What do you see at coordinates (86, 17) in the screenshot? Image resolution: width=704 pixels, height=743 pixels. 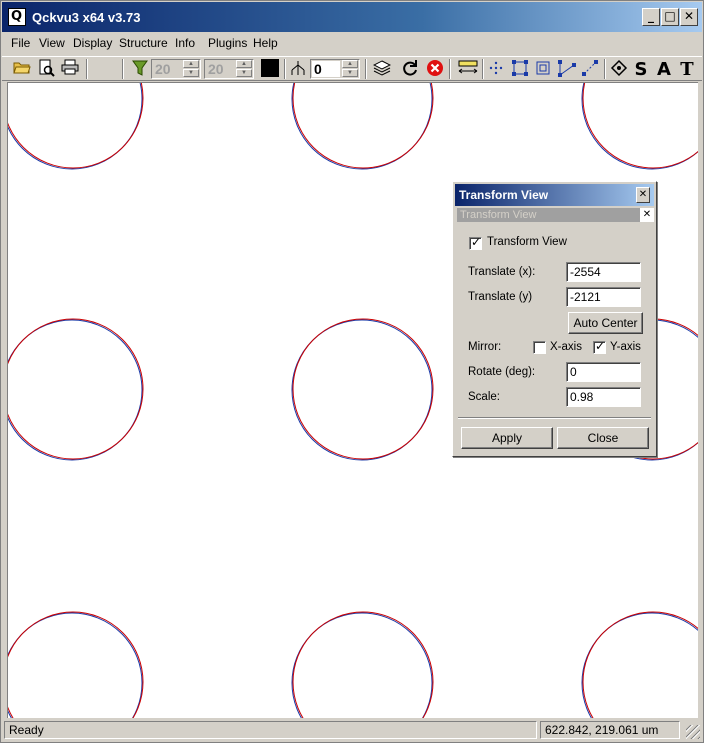 I see `window-title: Qckvu3 x64 v3.73` at bounding box center [86, 17].